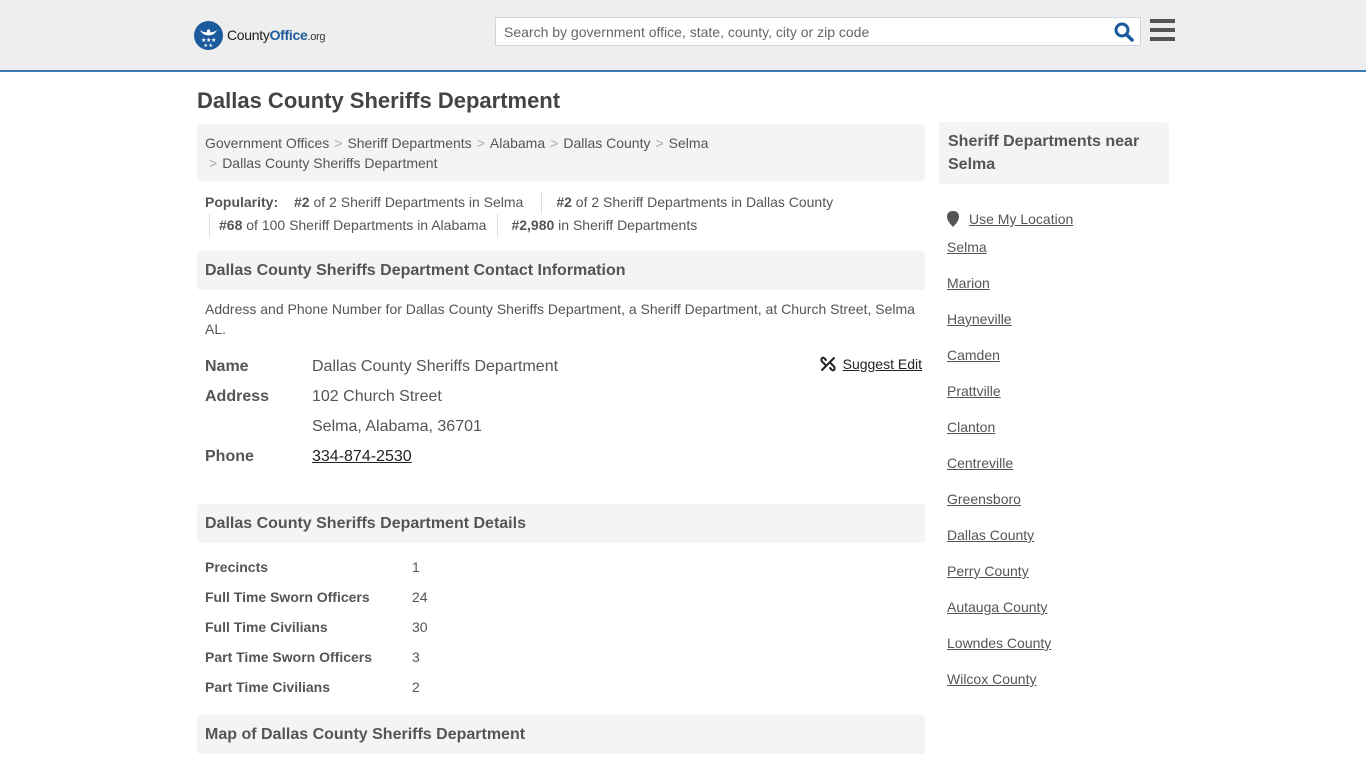  I want to click on phone-label: Phone, so click(229, 456).